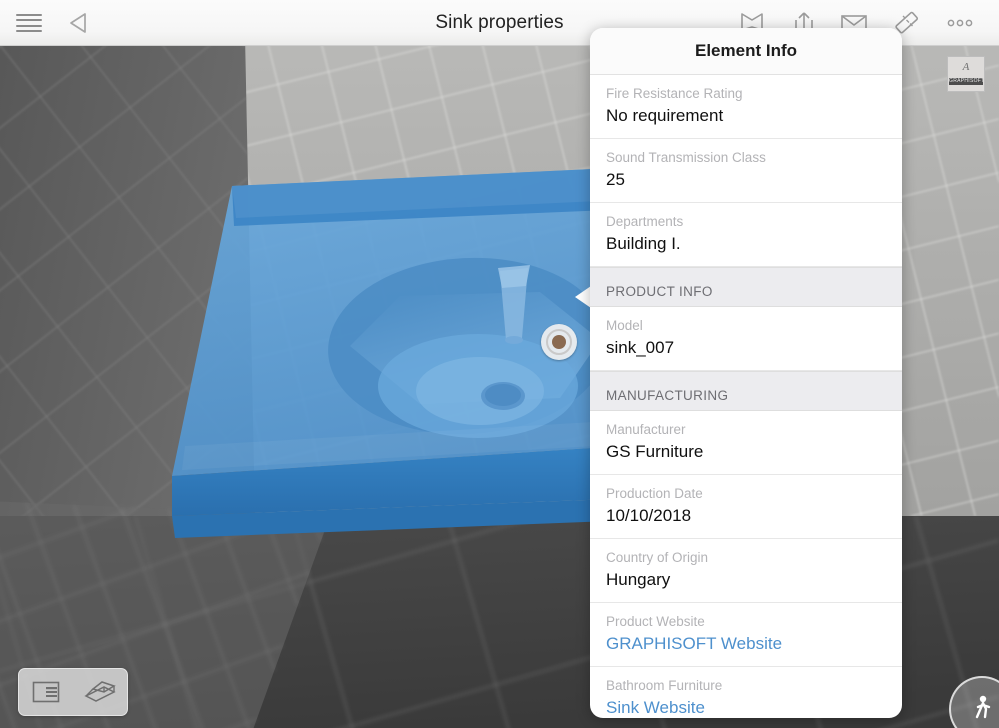 The width and height of the screenshot is (999, 728). What do you see at coordinates (746, 235) in the screenshot?
I see `property-row: Departments Building I.` at bounding box center [746, 235].